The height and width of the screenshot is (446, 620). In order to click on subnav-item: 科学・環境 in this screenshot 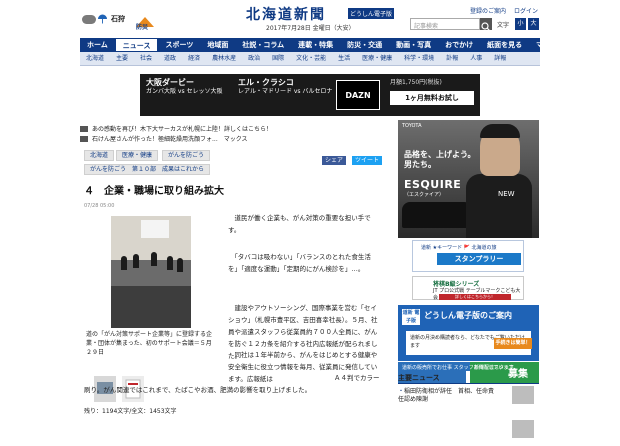, I will do `click(419, 59)`.